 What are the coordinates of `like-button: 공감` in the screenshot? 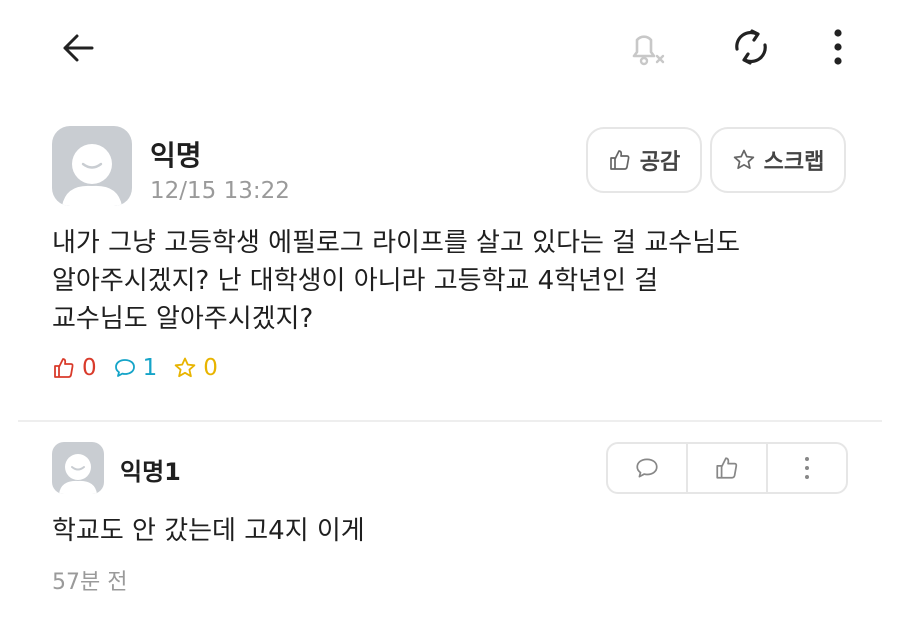 It's located at (644, 160).